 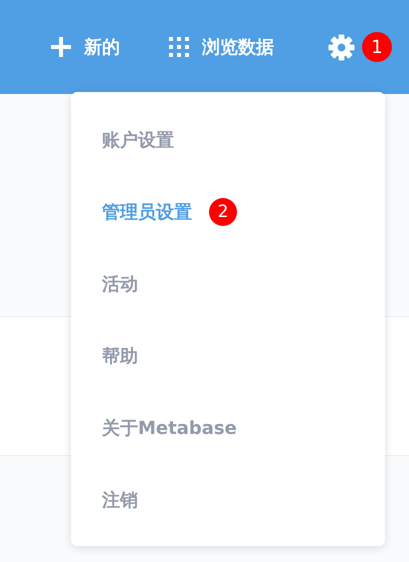 I want to click on menu-item: 注销, so click(x=120, y=500).